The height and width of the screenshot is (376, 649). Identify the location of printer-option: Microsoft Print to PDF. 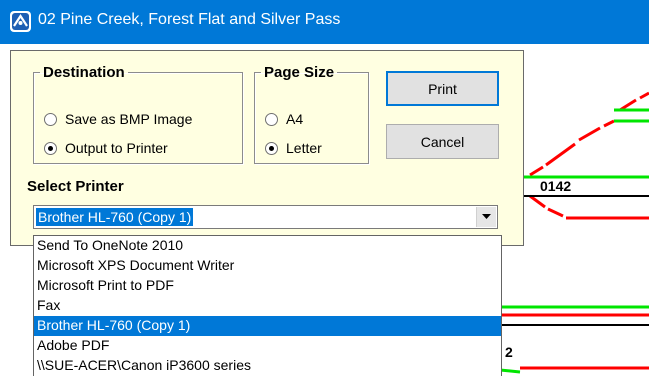
(267, 286).